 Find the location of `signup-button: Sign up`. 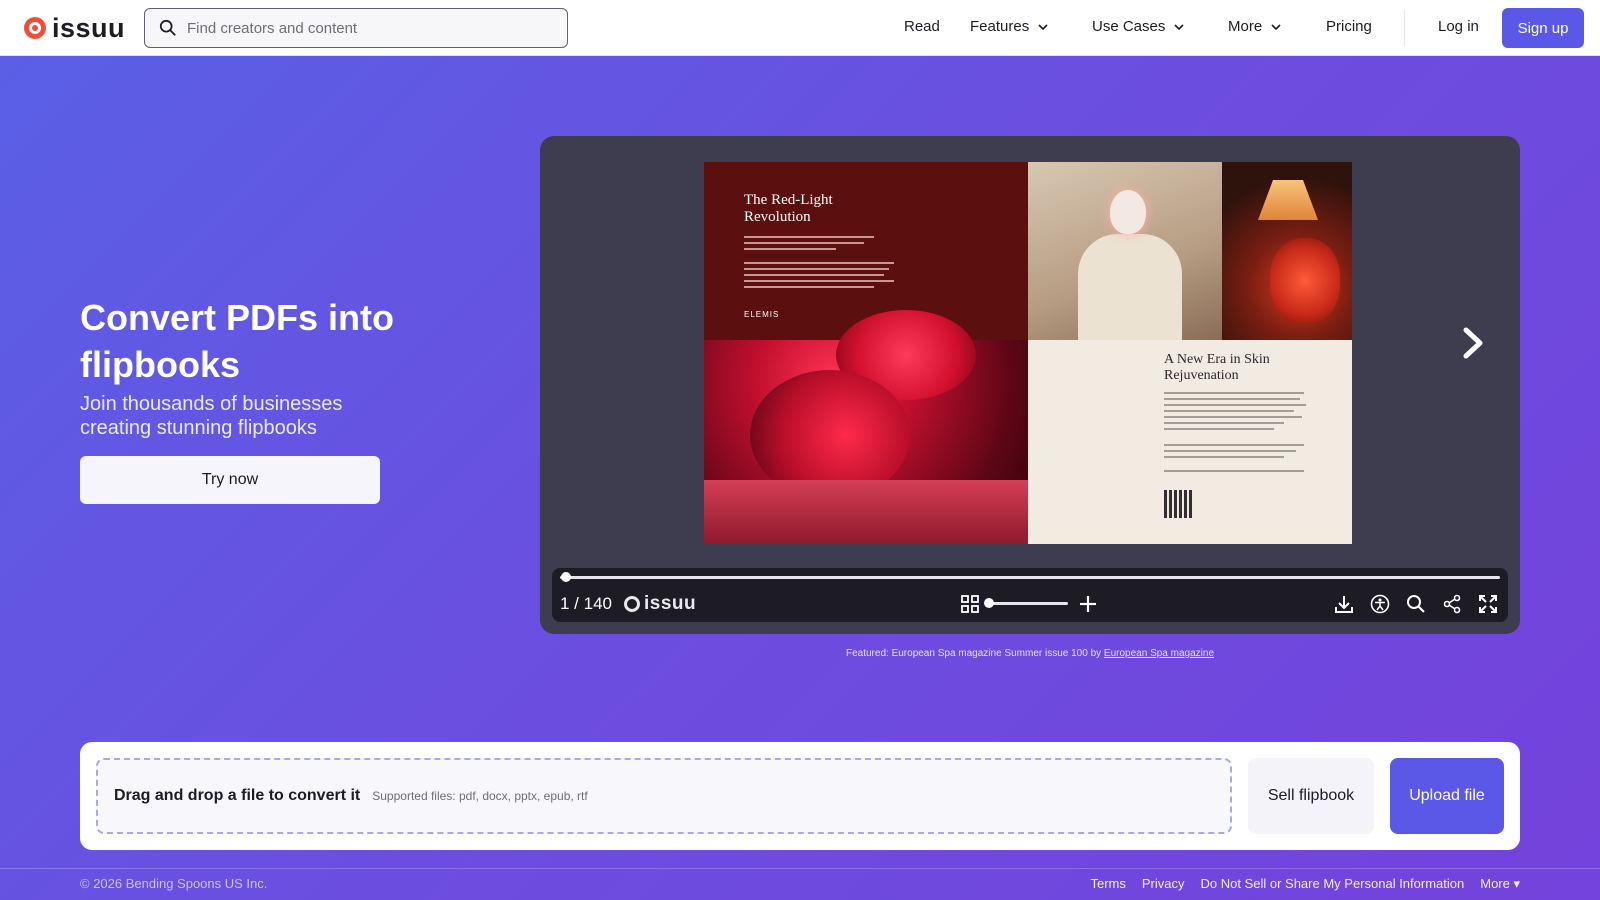

signup-button: Sign up is located at coordinates (1543, 28).